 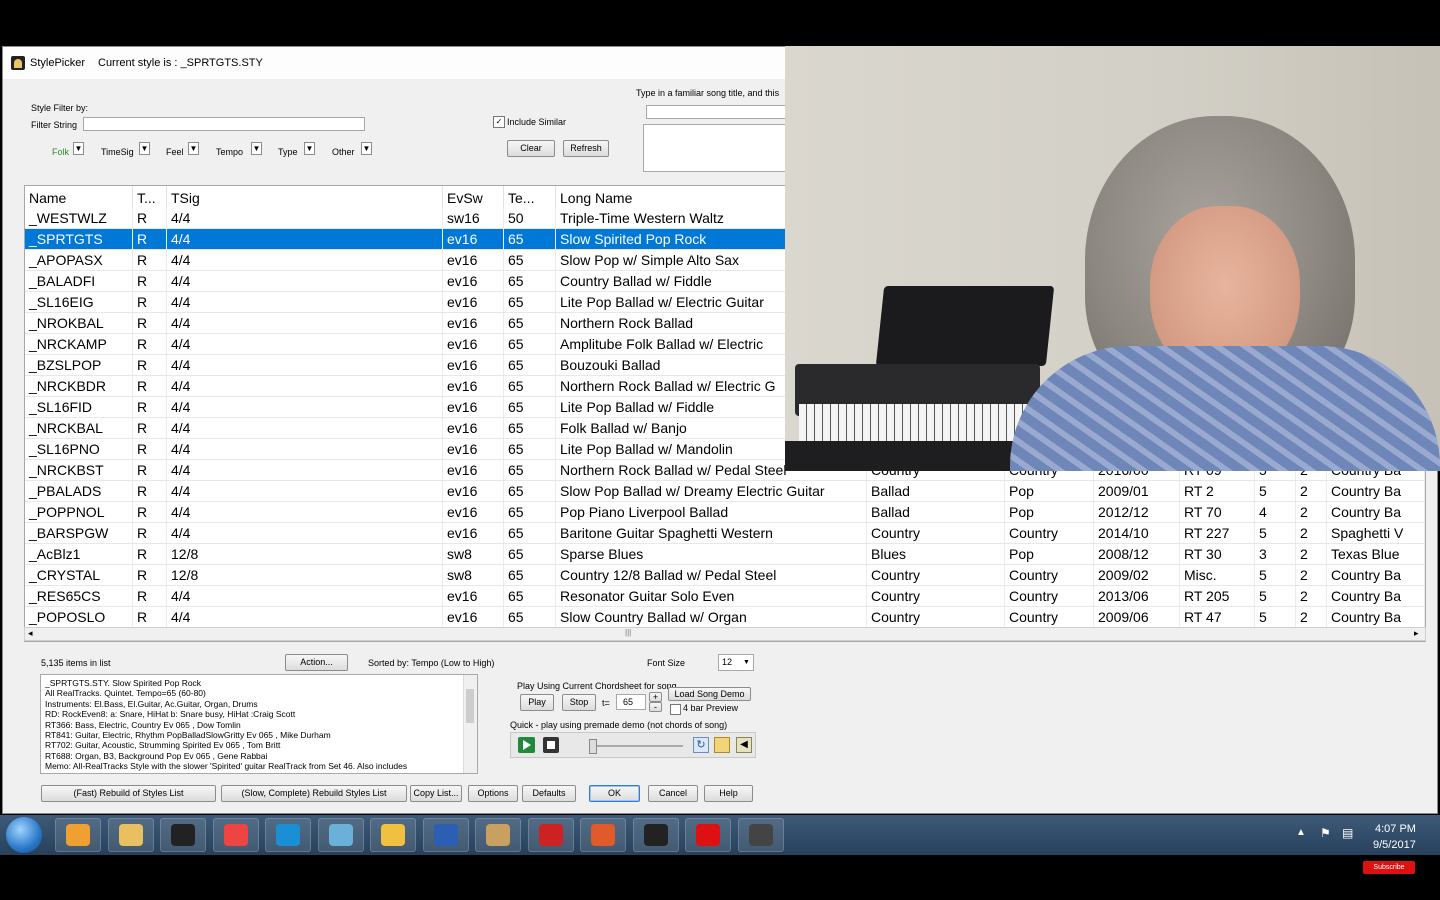 I want to click on outlook-icon, so click(x=393, y=835).